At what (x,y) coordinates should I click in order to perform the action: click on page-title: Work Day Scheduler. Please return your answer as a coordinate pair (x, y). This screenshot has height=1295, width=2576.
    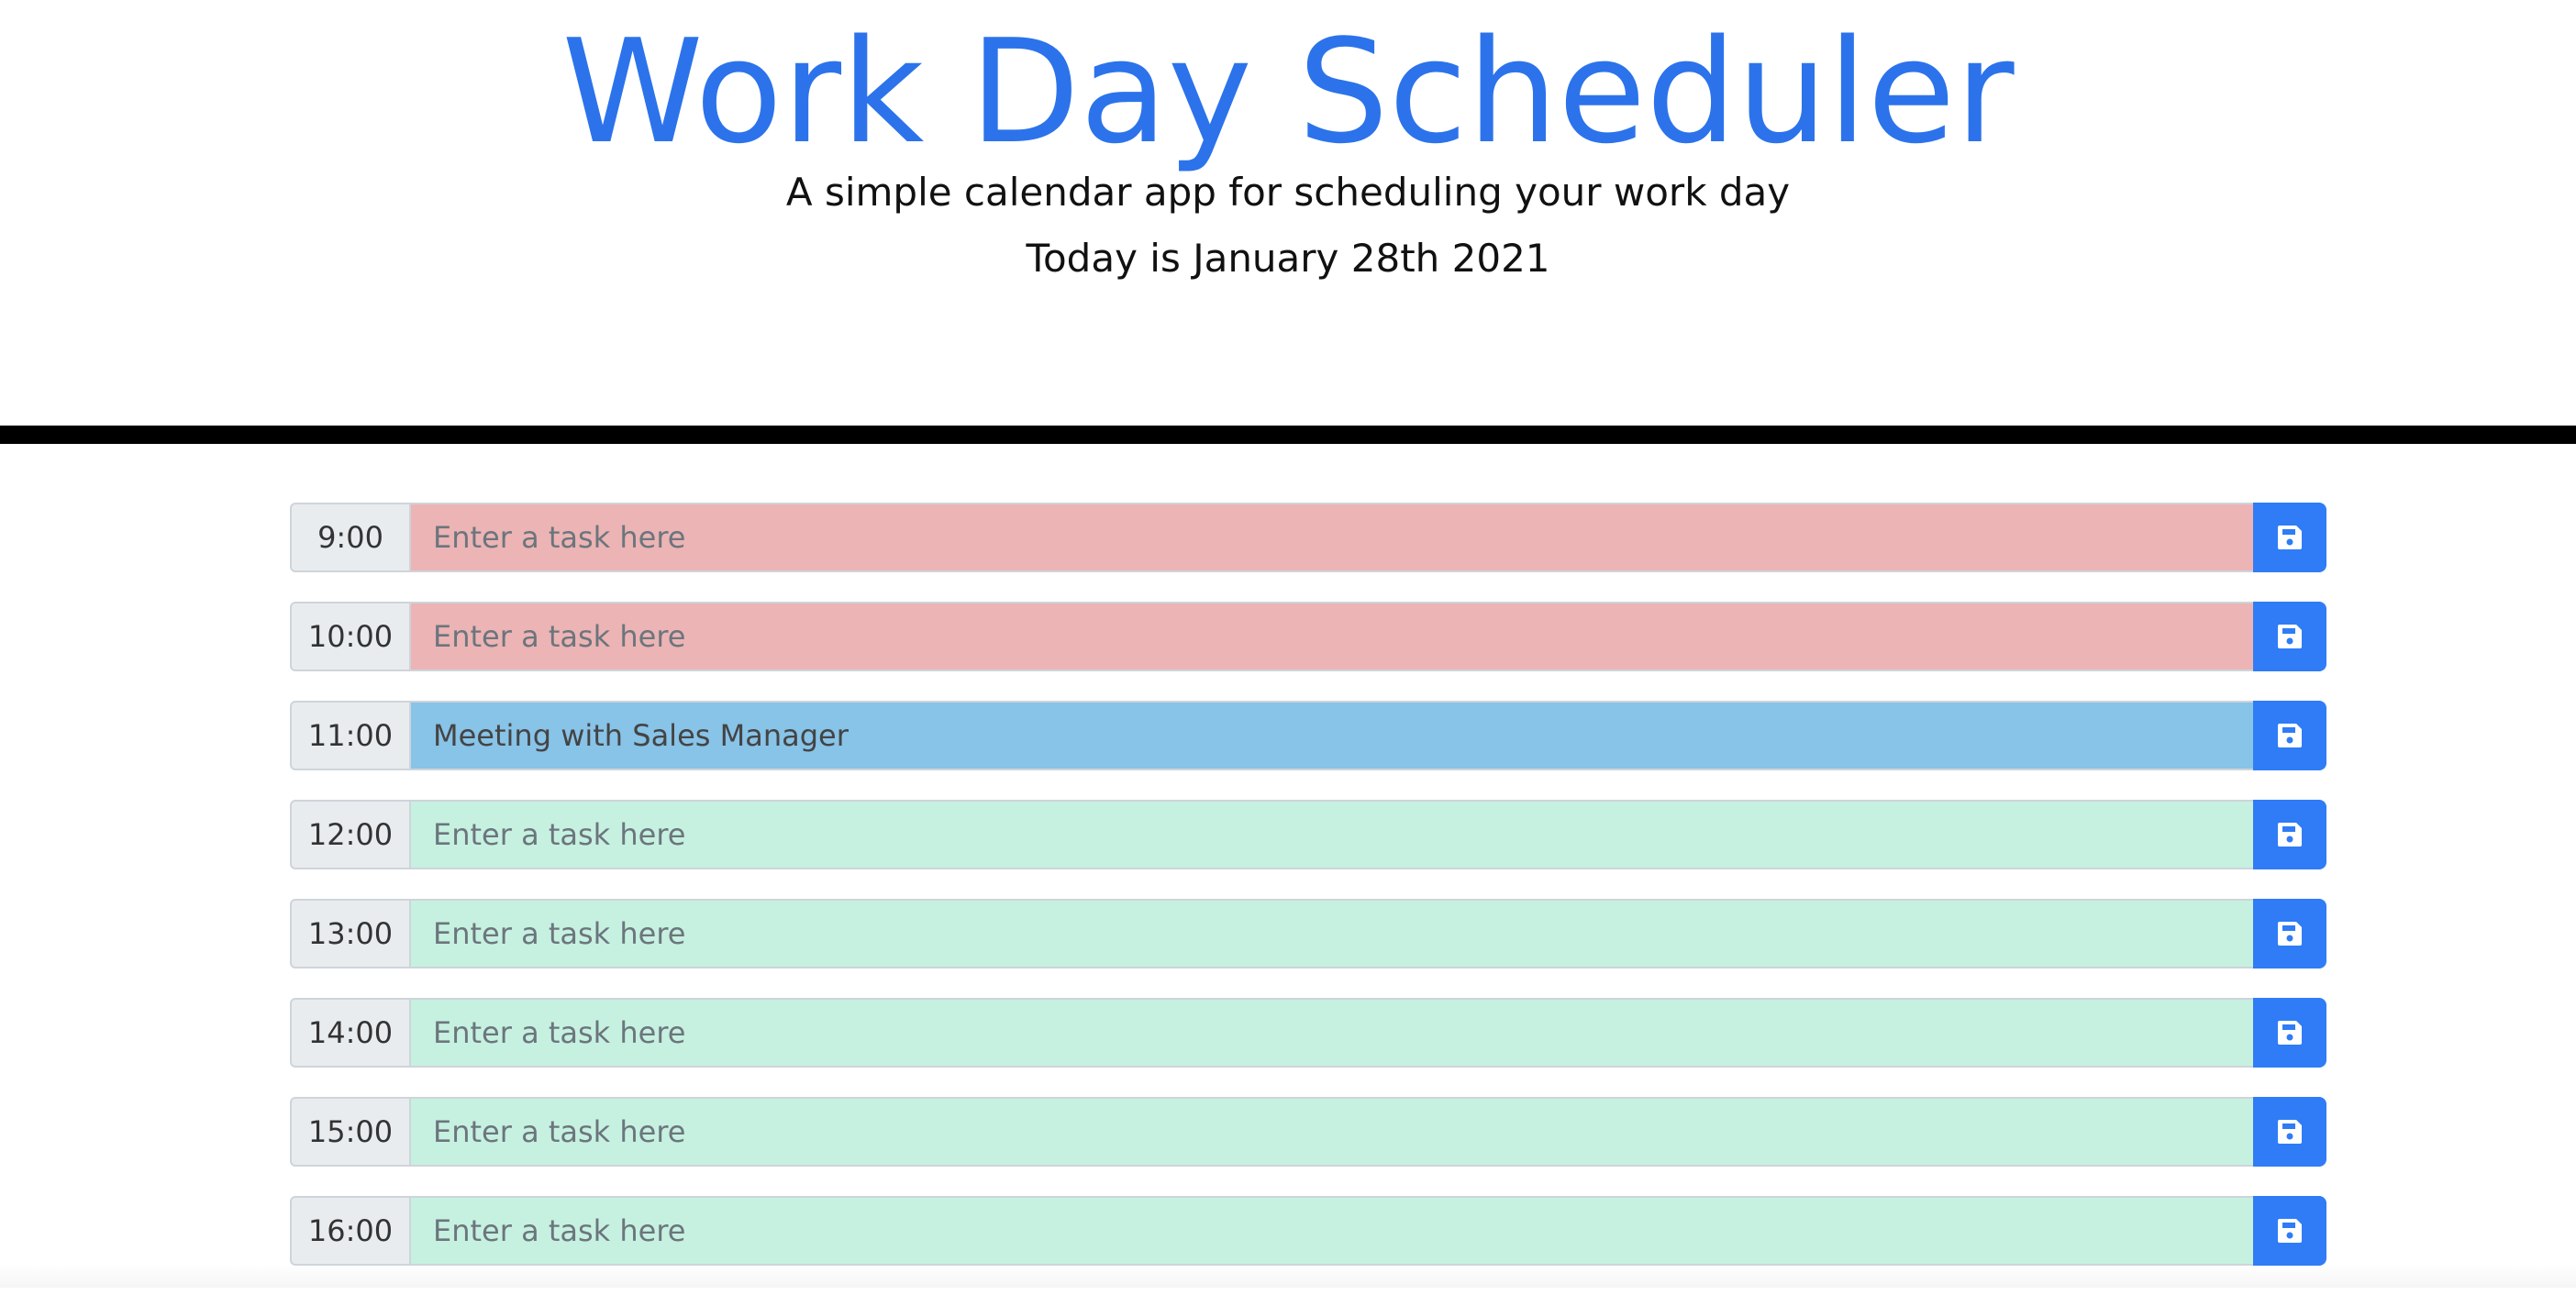
    Looking at the image, I should click on (1288, 91).